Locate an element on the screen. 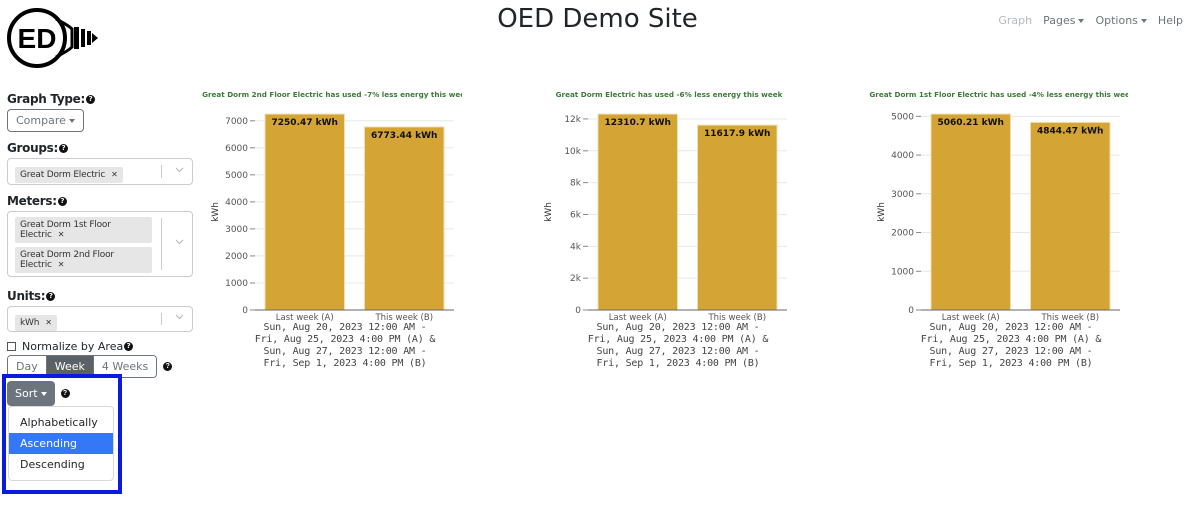  graph-type-value: Compare is located at coordinates (41, 120).